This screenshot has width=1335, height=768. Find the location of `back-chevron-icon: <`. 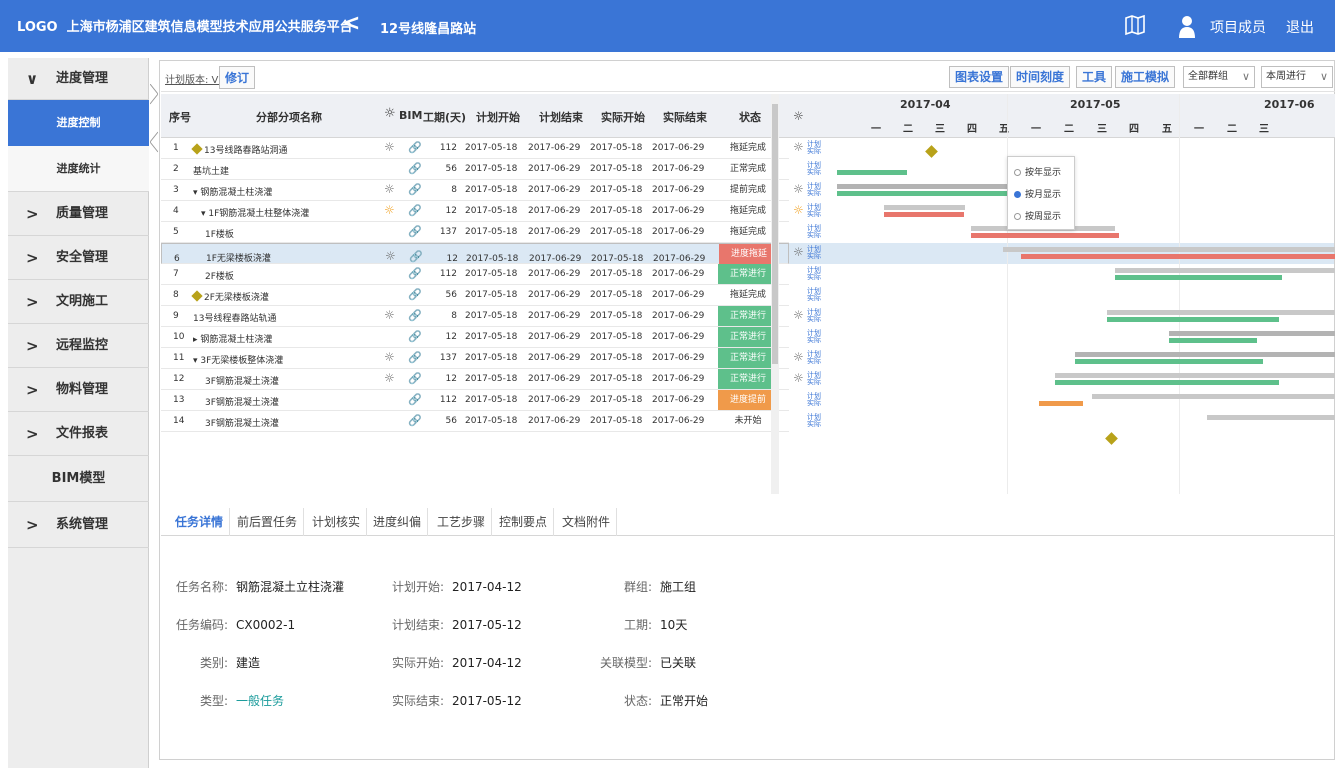

back-chevron-icon: < is located at coordinates (351, 24).